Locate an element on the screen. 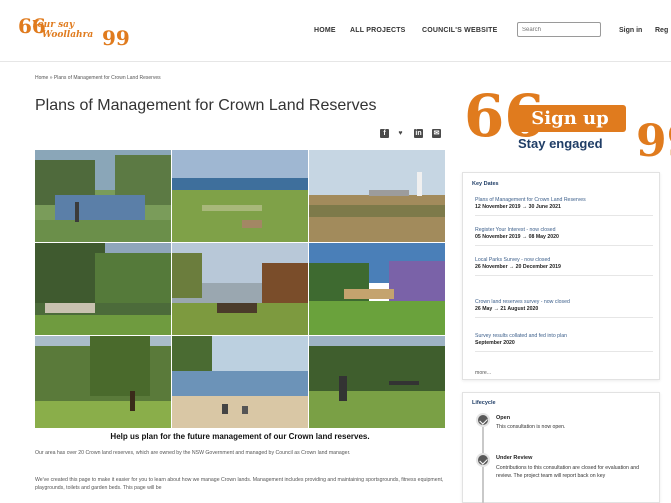 Image resolution: width=671 pixels, height=503 pixels. photo-jacaranda-oval is located at coordinates (377, 289).